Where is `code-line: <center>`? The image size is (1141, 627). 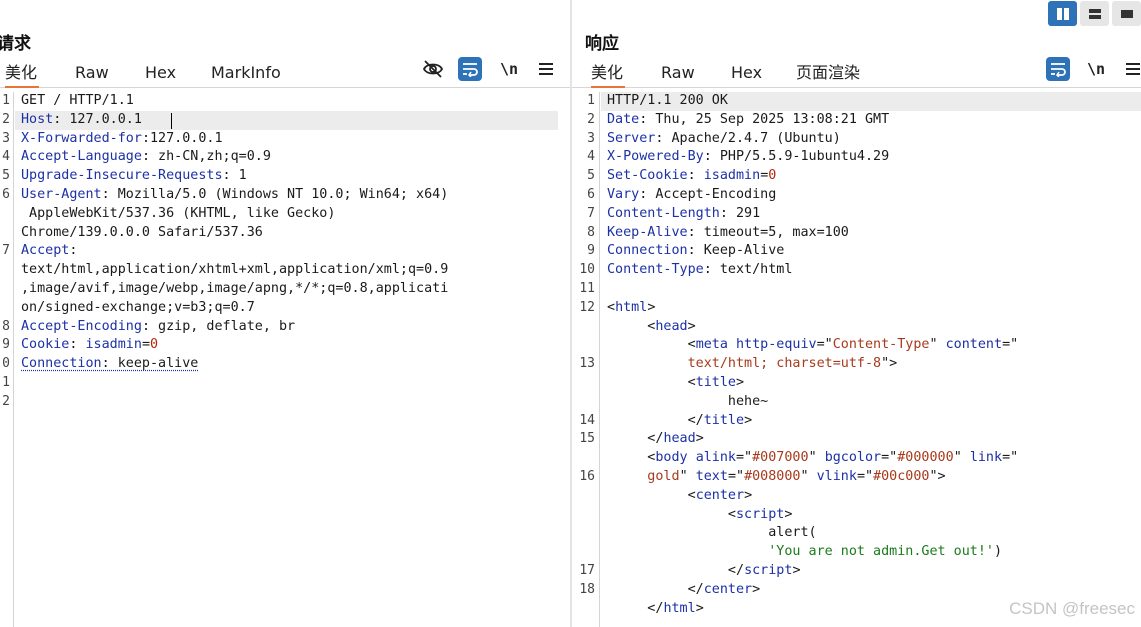
code-line: <center> is located at coordinates (680, 496).